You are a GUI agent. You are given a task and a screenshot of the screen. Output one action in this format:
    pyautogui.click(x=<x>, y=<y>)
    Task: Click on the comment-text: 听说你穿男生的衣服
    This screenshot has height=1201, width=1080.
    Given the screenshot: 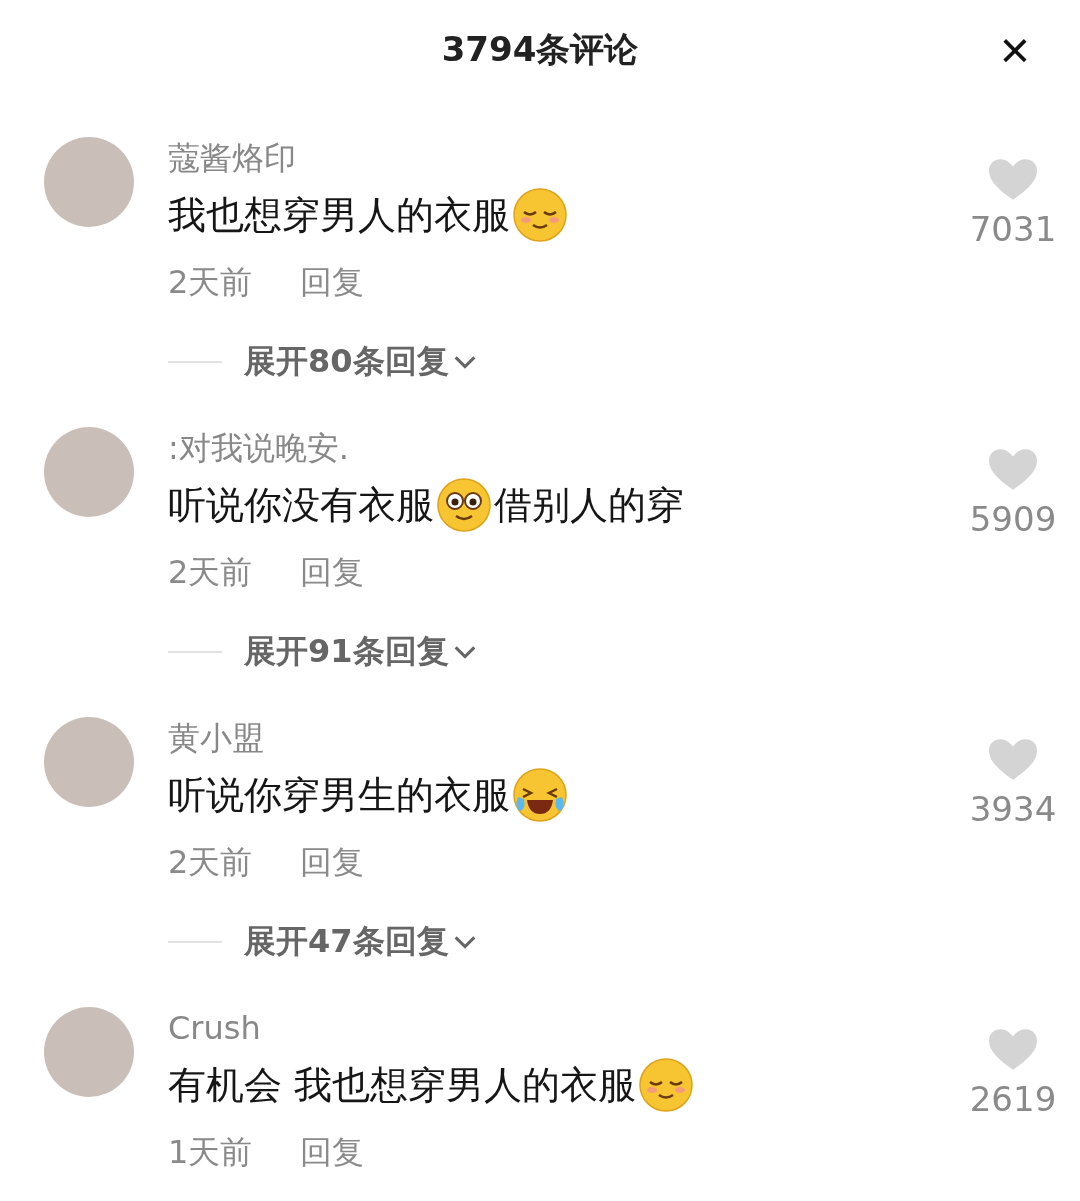 What is the action you would take?
    pyautogui.click(x=563, y=795)
    